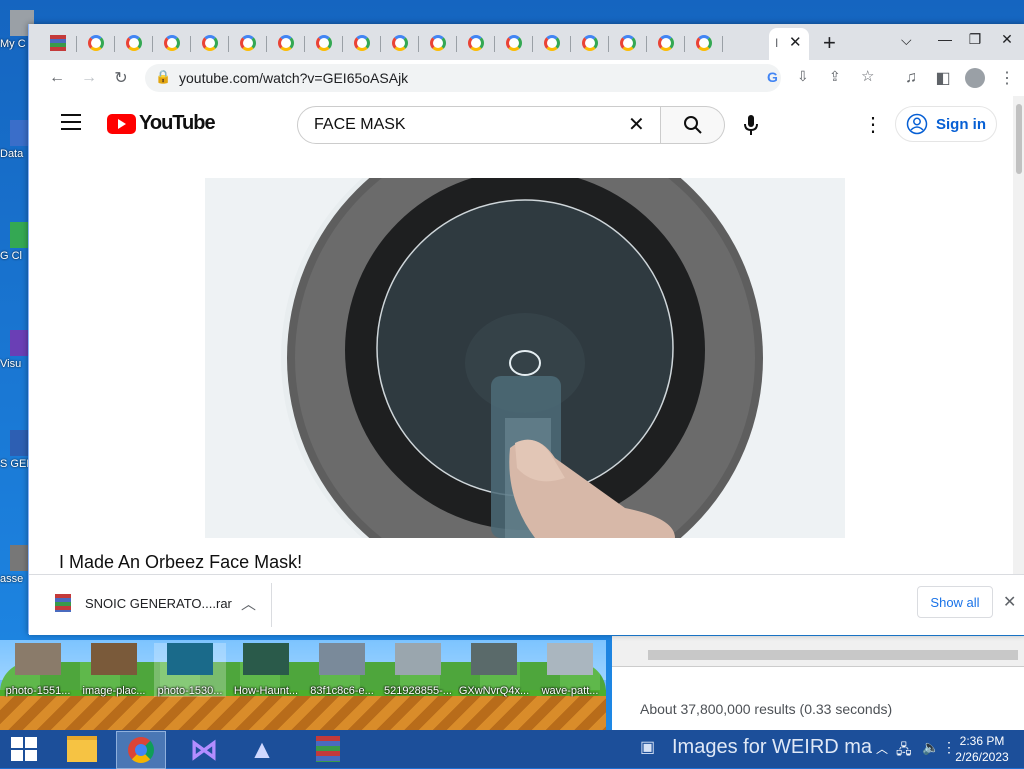  What do you see at coordinates (328, 749) in the screenshot?
I see `winrar-icon` at bounding box center [328, 749].